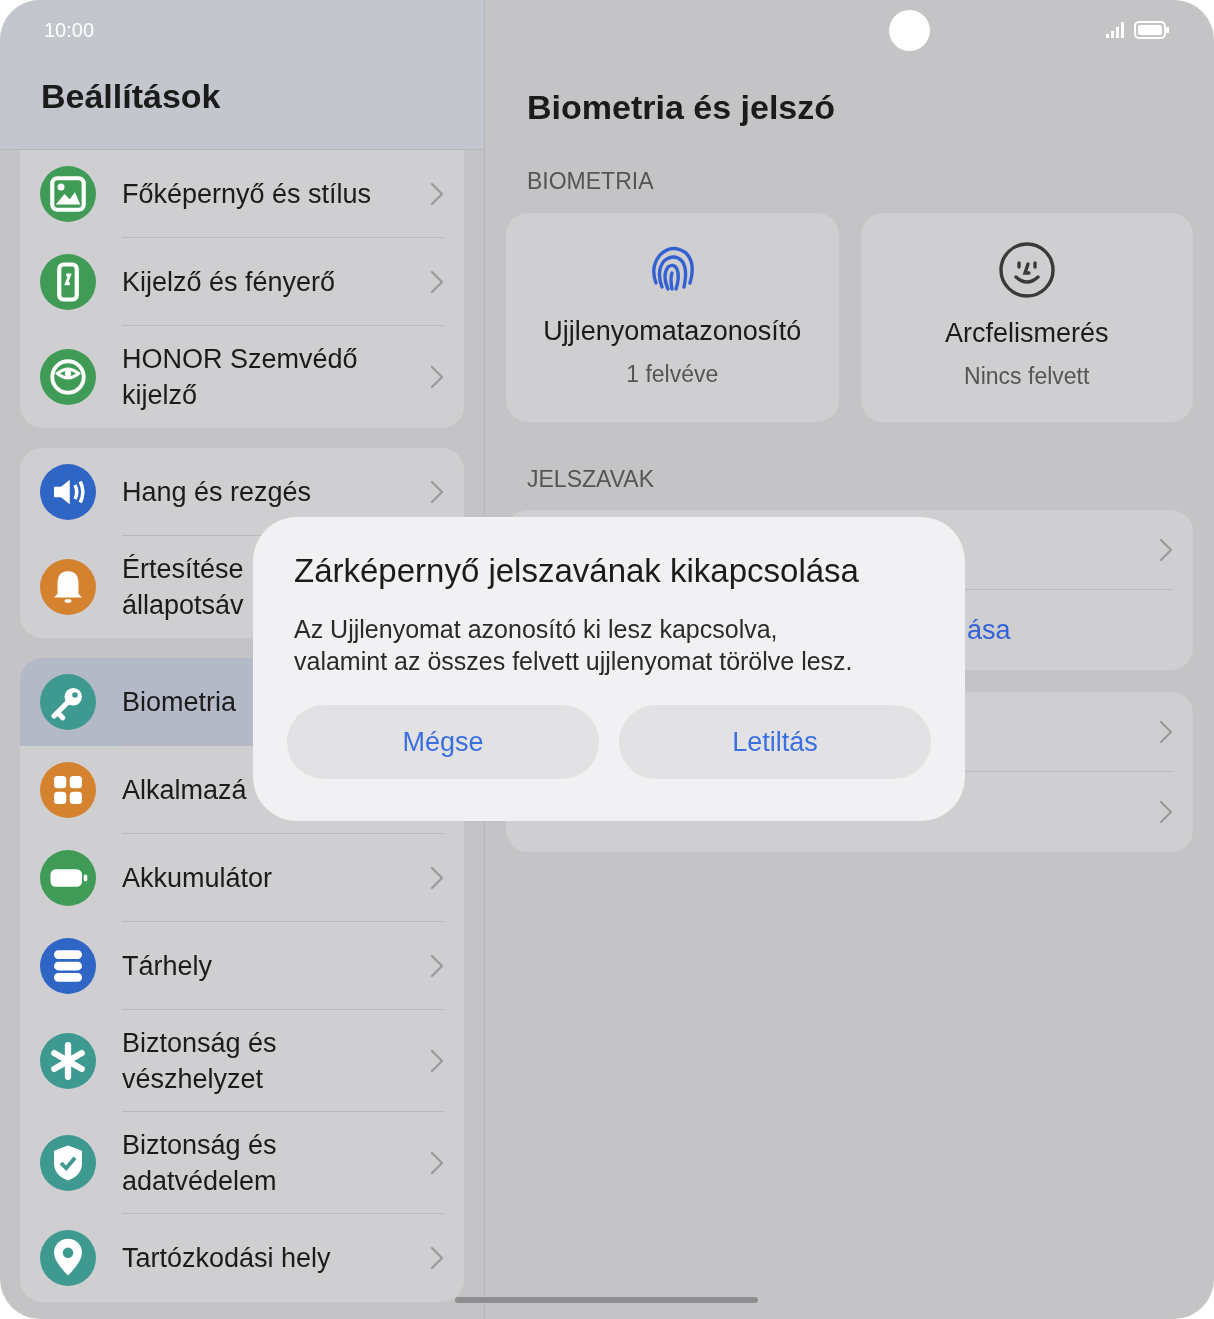 The width and height of the screenshot is (1214, 1319). I want to click on item-label: Alkalmazá, so click(184, 789).